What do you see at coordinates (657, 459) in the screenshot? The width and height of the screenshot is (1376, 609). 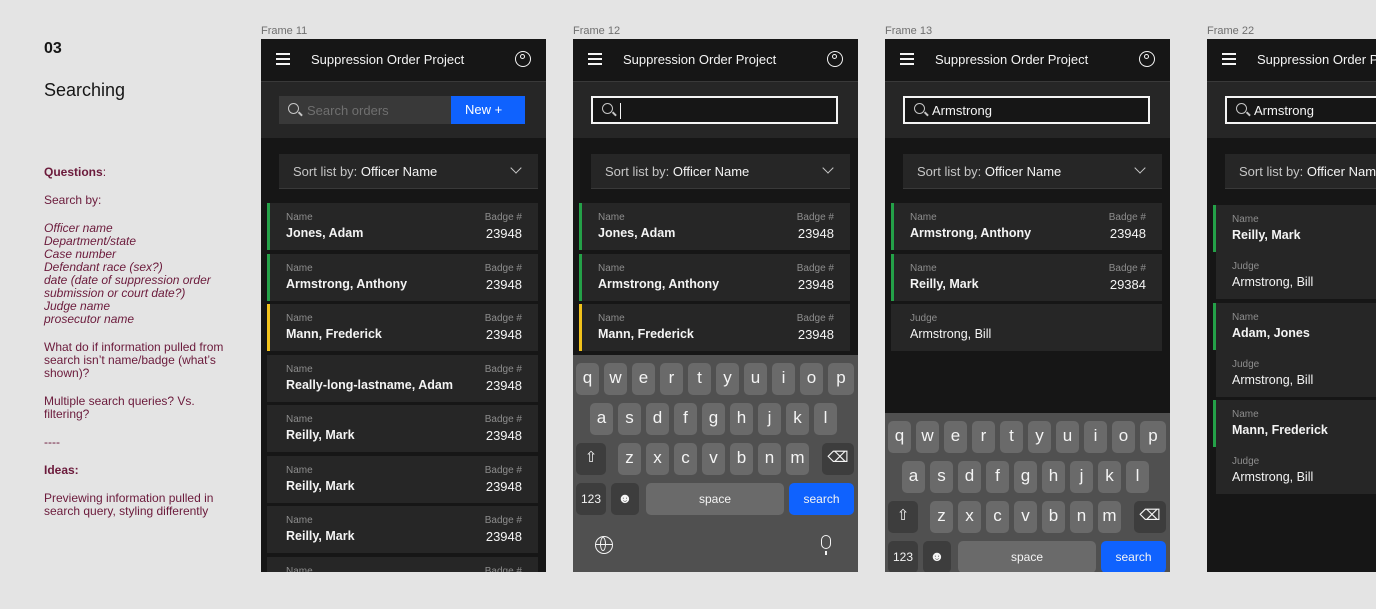 I see `key: x` at bounding box center [657, 459].